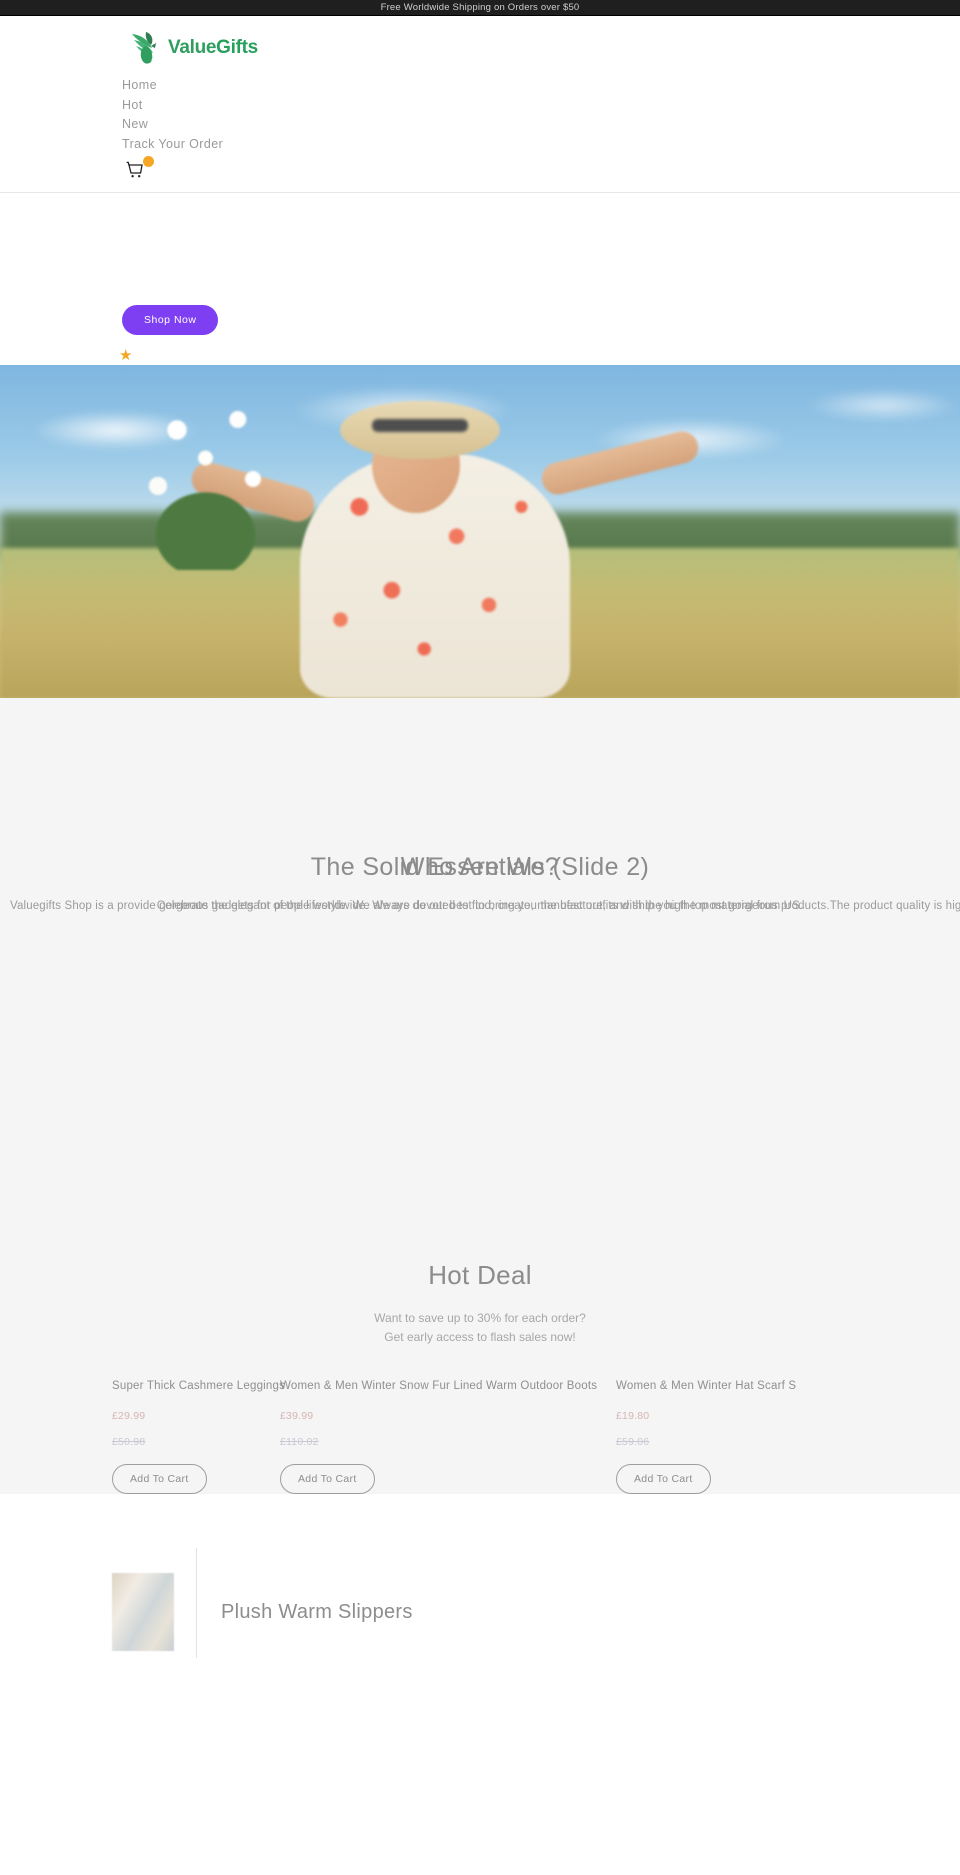  I want to click on product-price: £19.80, so click(633, 1416).